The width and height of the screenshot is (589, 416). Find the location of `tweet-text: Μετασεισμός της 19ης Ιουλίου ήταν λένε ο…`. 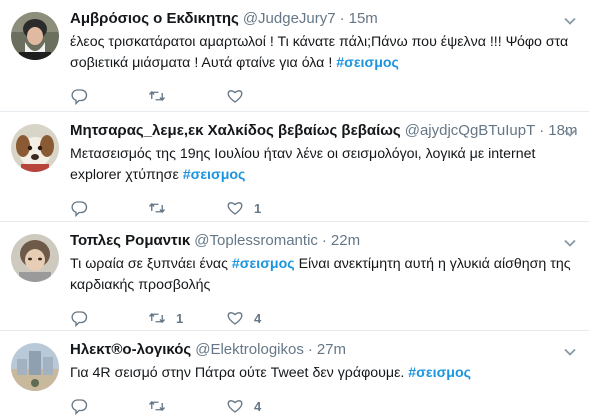

tweet-text: Μετασεισμός της 19ης Ιουλίου ήταν λένε ο… is located at coordinates (322, 165).